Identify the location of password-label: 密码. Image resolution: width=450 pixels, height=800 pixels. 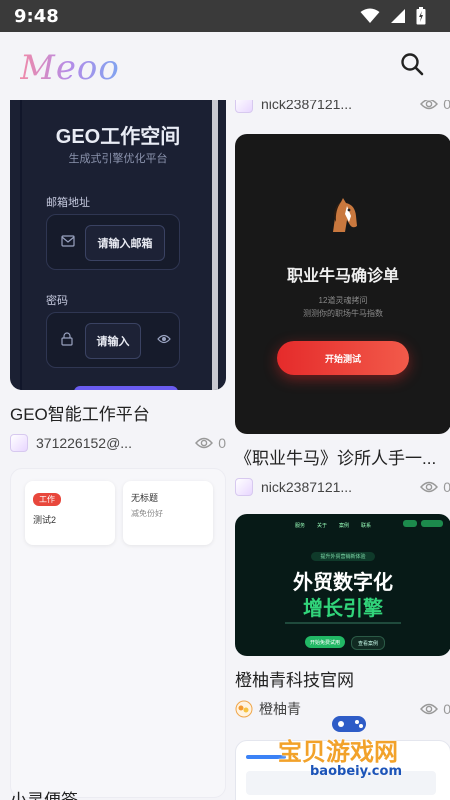
(57, 301).